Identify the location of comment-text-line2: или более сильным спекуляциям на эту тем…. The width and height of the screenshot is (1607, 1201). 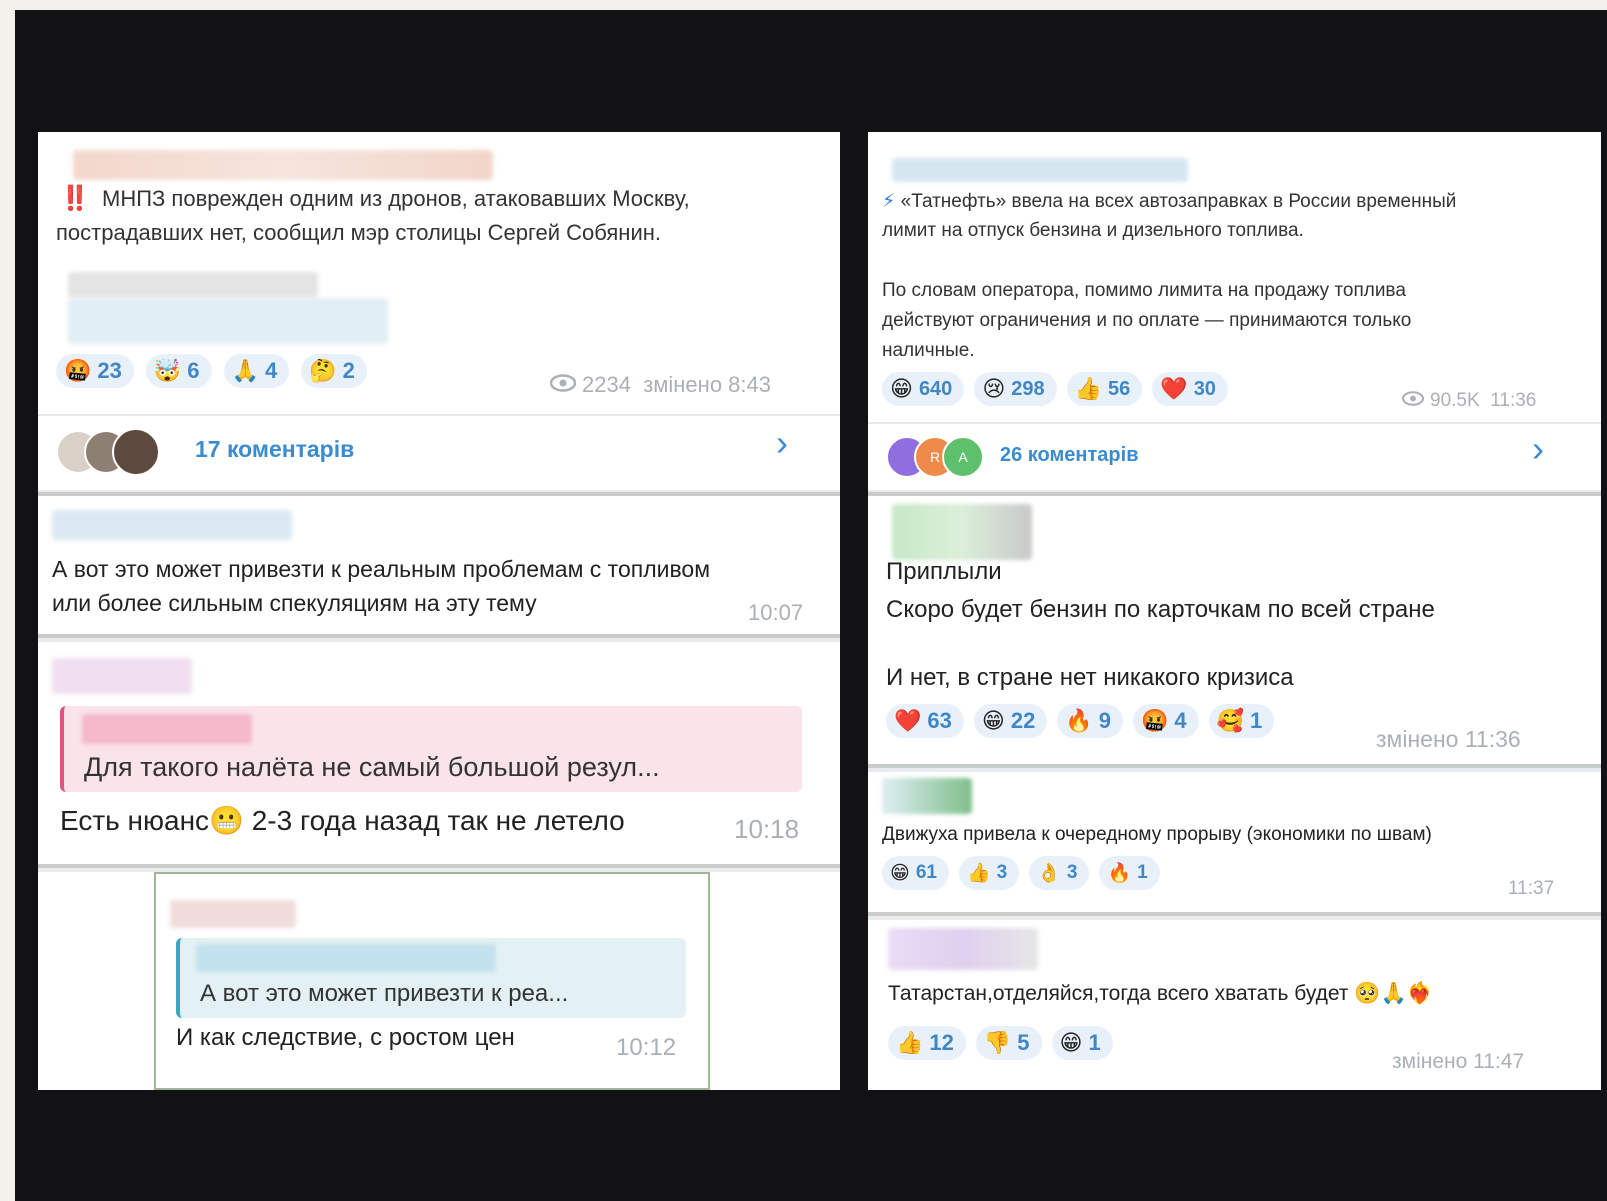
(294, 603).